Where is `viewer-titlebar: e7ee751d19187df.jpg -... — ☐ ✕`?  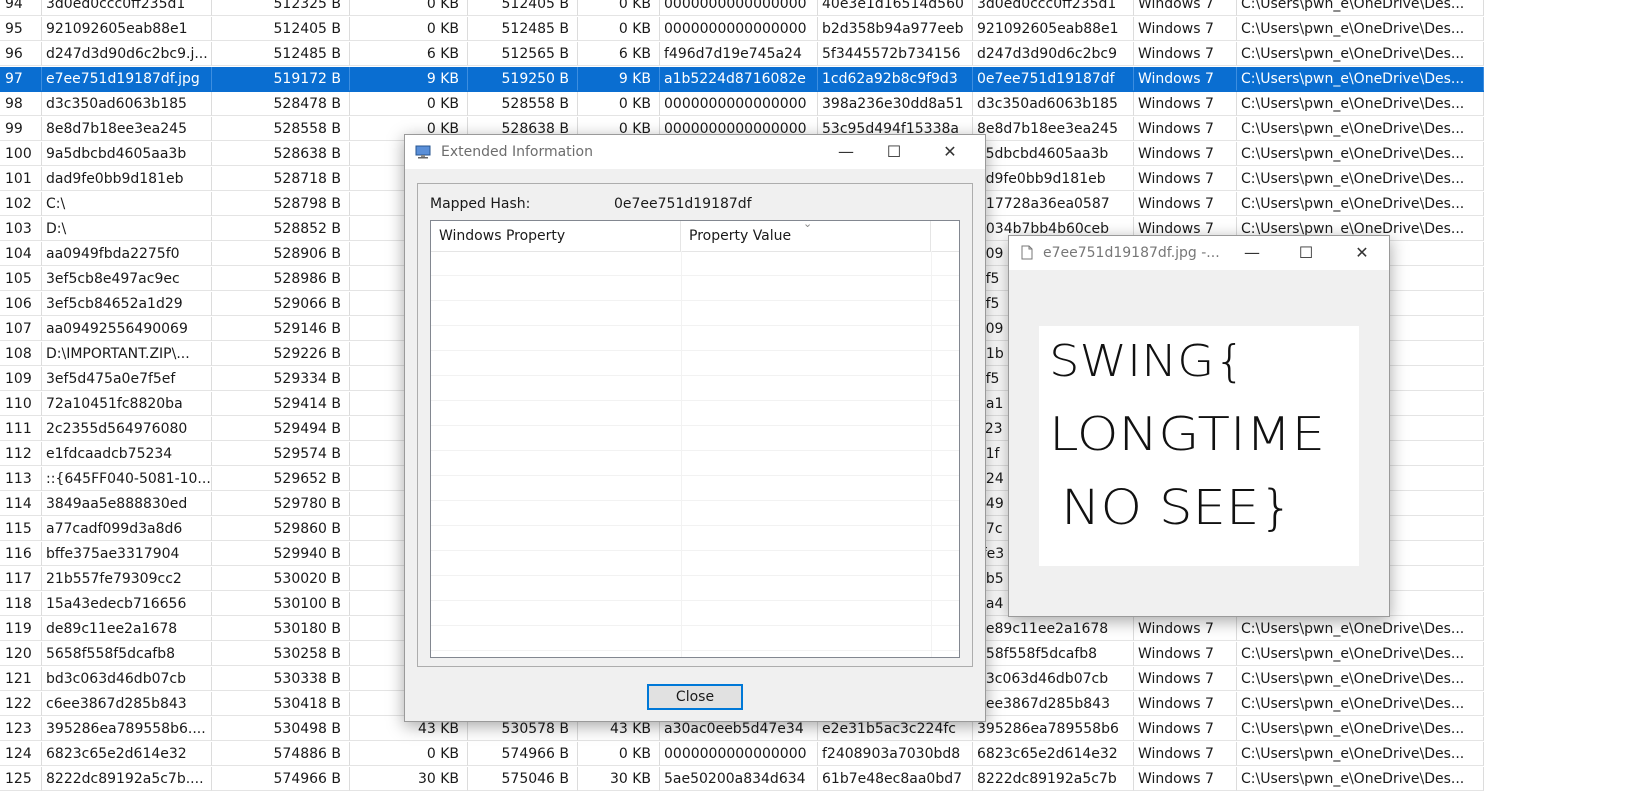 viewer-titlebar: e7ee751d19187df.jpg -... — ☐ ✕ is located at coordinates (1199, 253).